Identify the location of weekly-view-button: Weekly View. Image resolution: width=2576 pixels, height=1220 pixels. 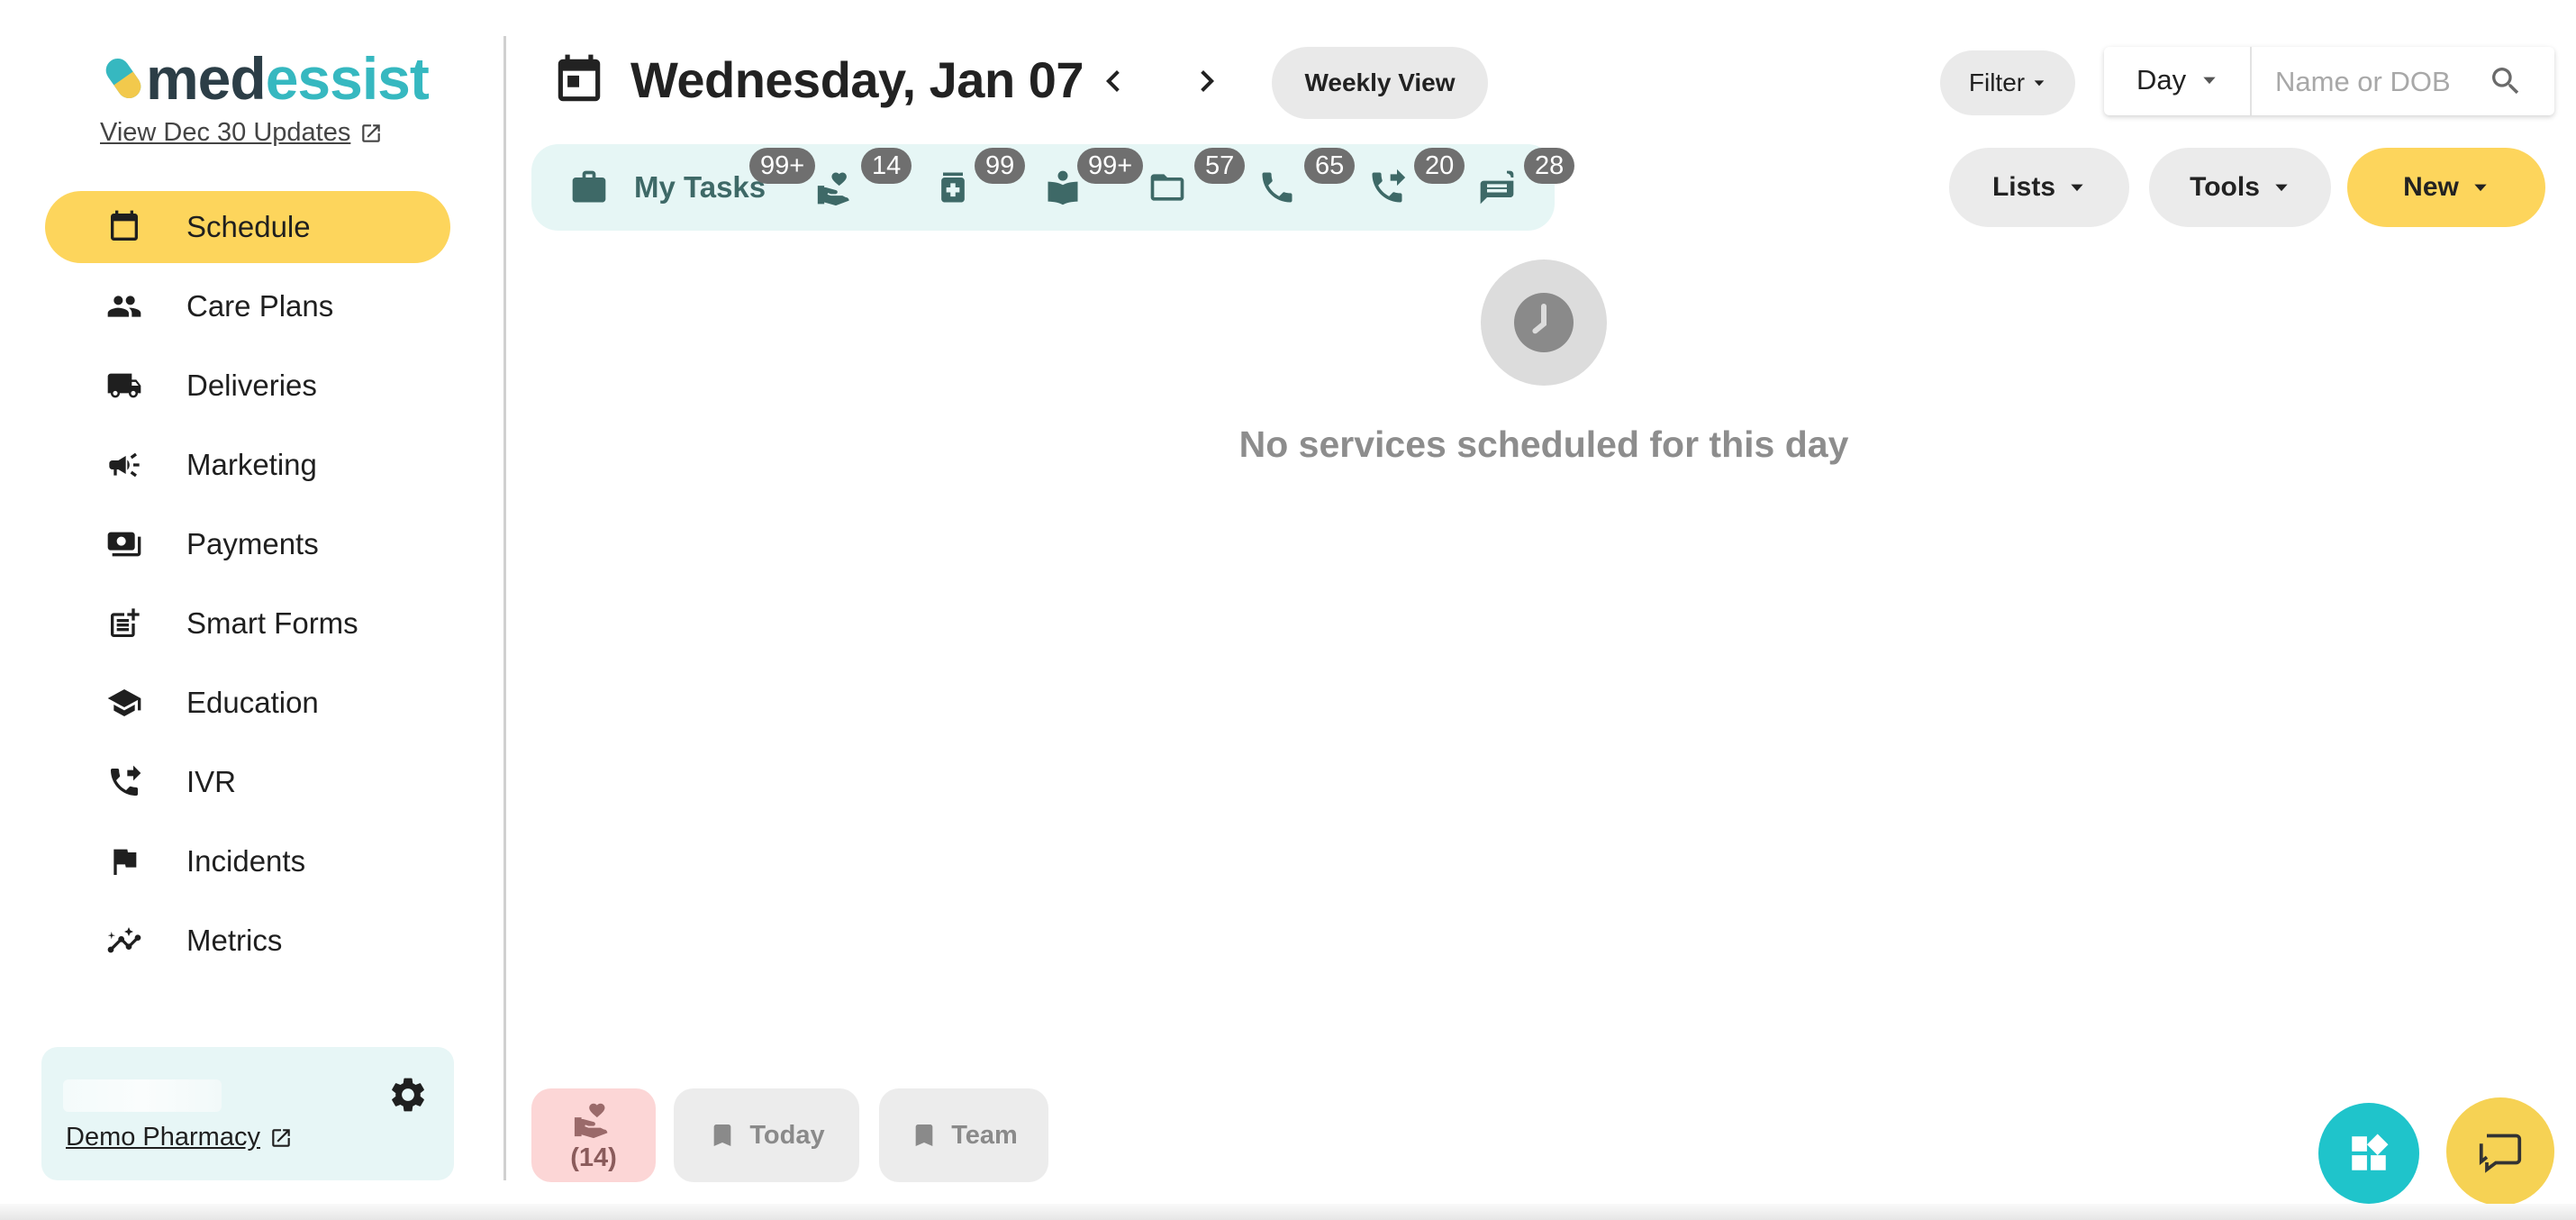
(1380, 83).